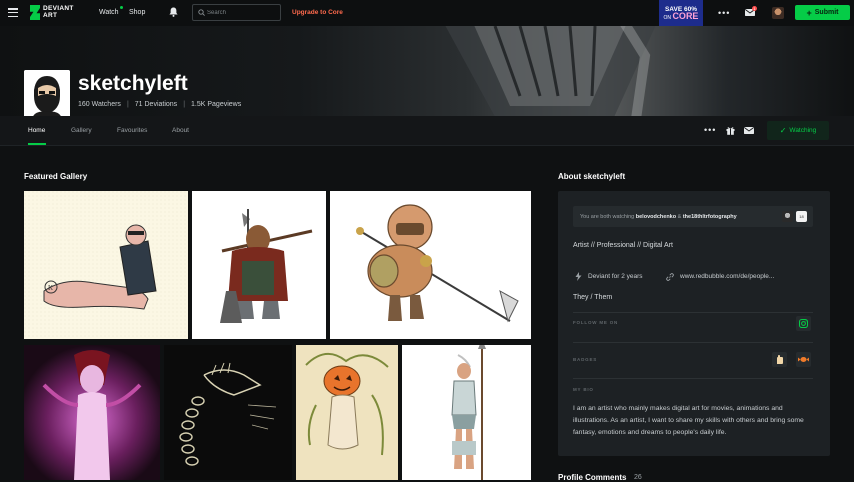 The height and width of the screenshot is (482, 854). I want to click on user-avatar, so click(778, 13).